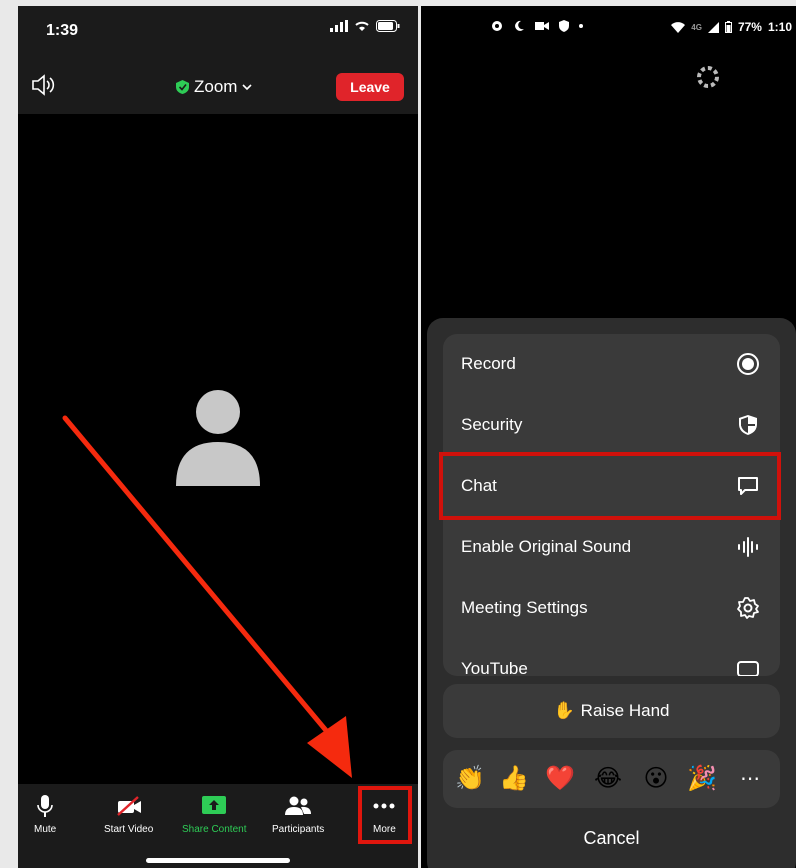 This screenshot has height=868, width=796. I want to click on status-icons, so click(365, 26).